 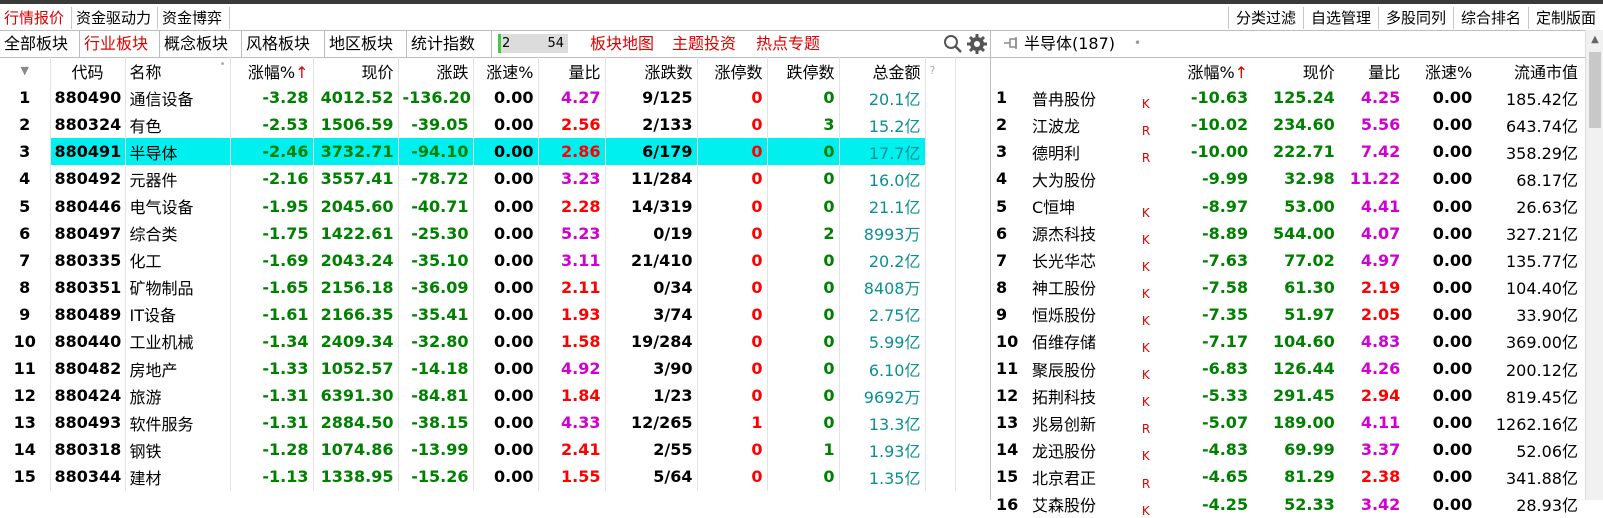 What do you see at coordinates (732, 71) in the screenshot?
I see `col-limit-up: 涨停数` at bounding box center [732, 71].